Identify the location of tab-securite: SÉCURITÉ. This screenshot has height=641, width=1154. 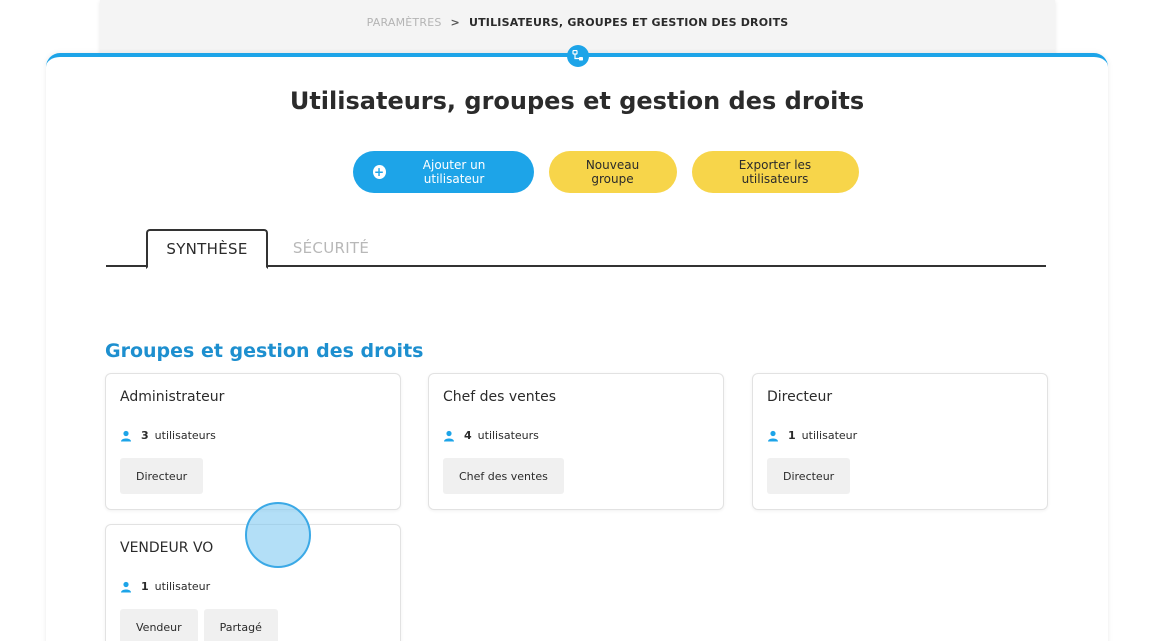
(331, 248).